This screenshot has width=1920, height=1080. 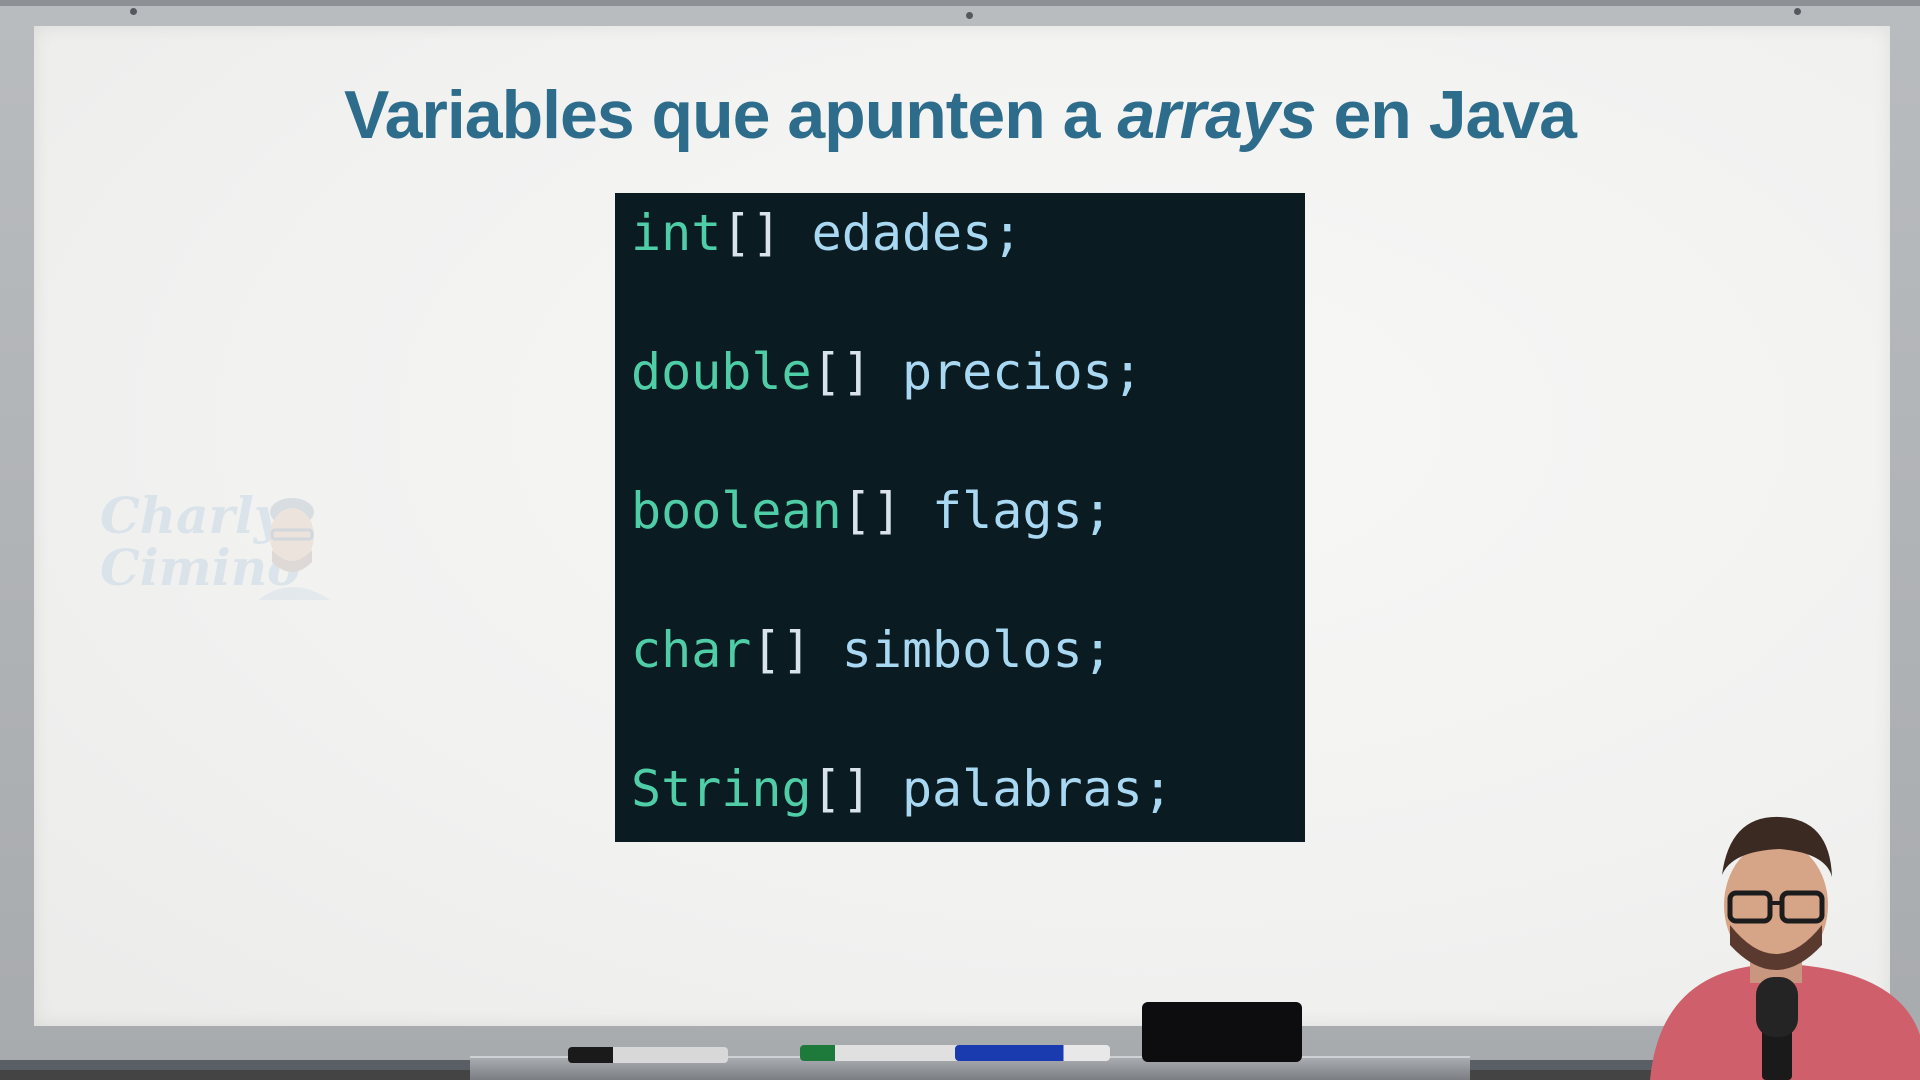 What do you see at coordinates (1222, 1032) in the screenshot?
I see `eraser` at bounding box center [1222, 1032].